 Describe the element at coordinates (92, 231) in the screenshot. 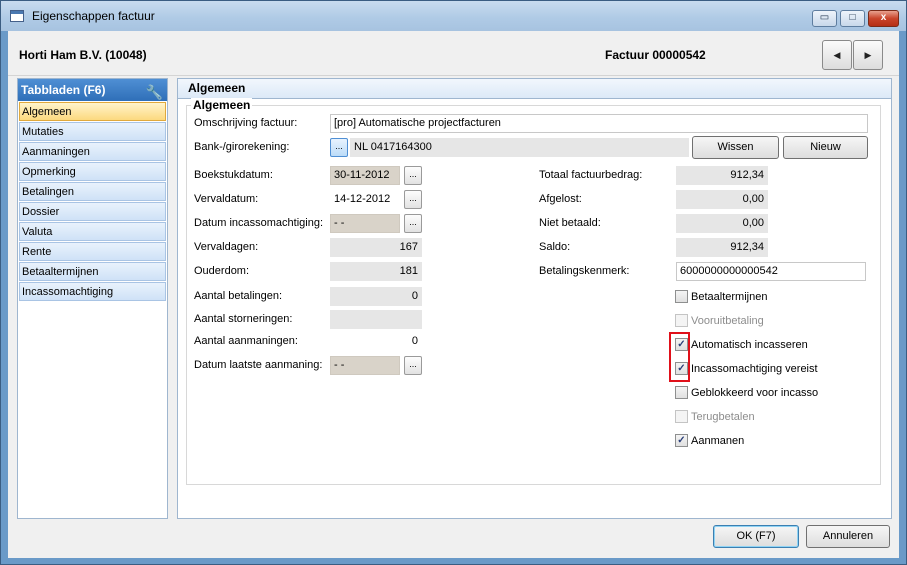

I see `sidebar-item-valuta: Valuta` at that location.